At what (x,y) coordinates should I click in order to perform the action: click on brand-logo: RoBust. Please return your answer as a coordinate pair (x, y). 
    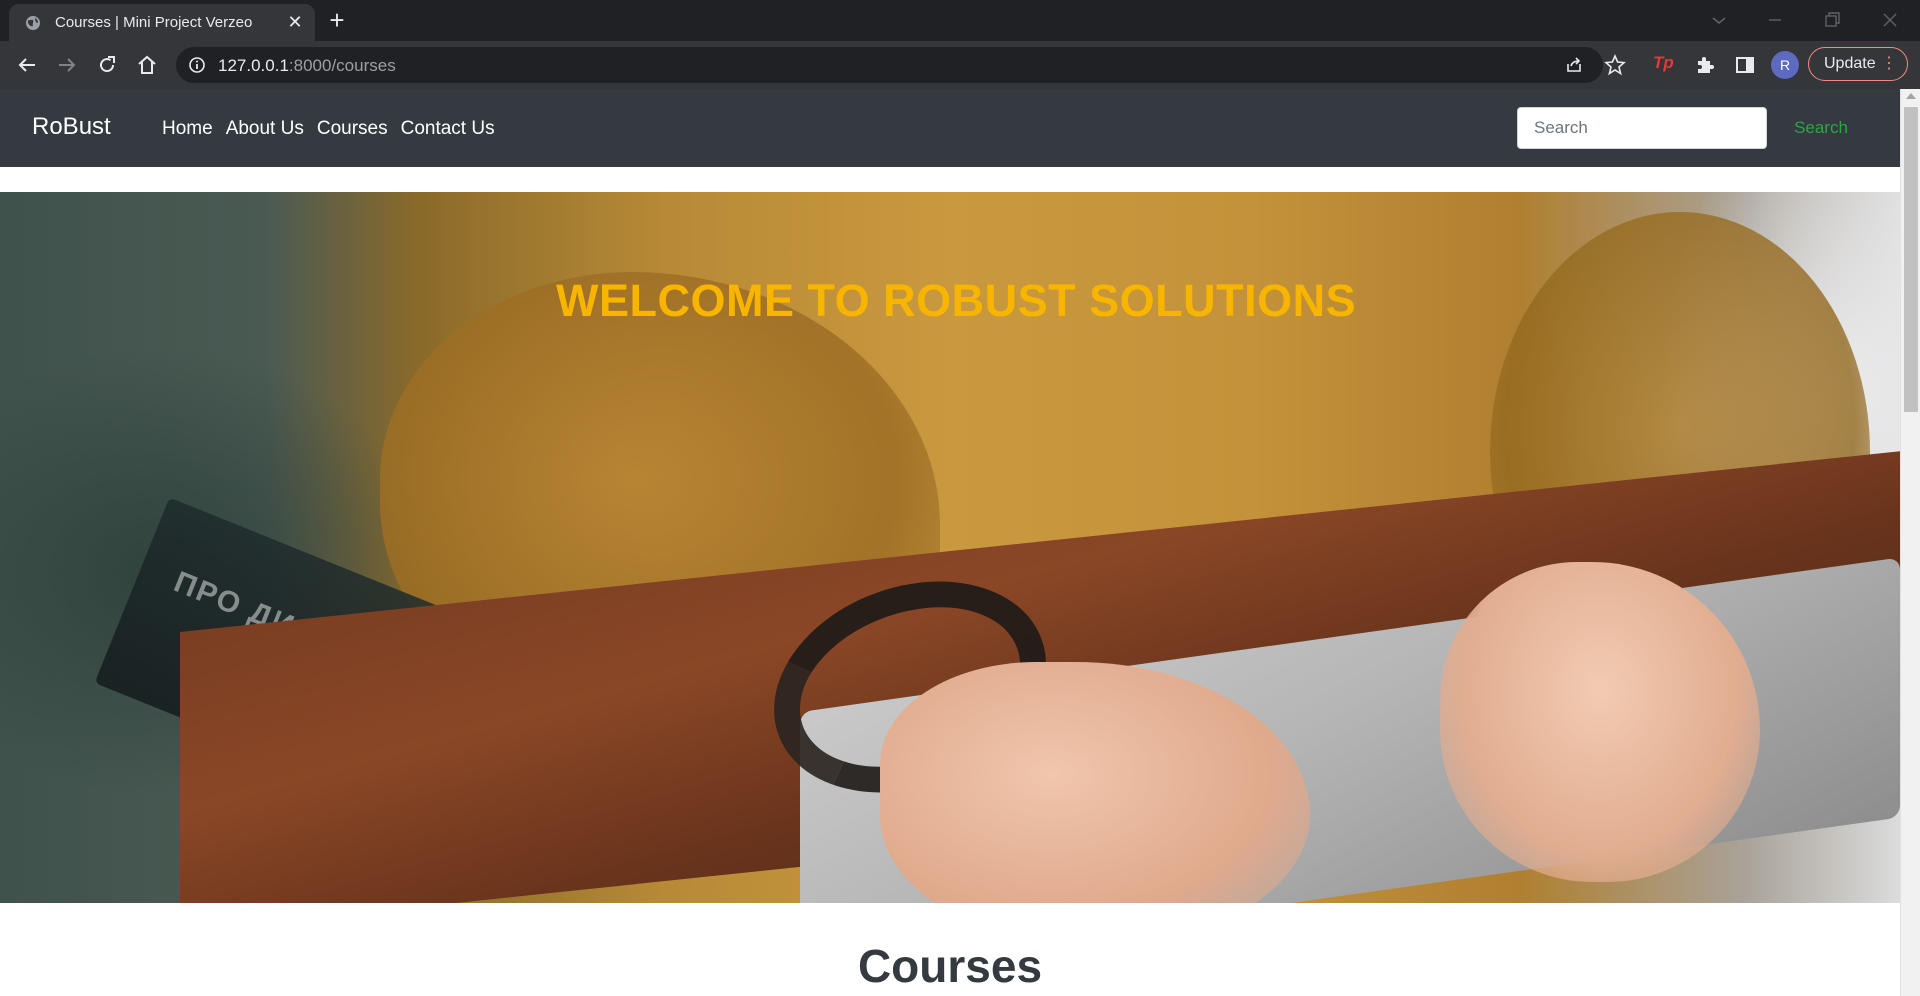
    Looking at the image, I should click on (71, 127).